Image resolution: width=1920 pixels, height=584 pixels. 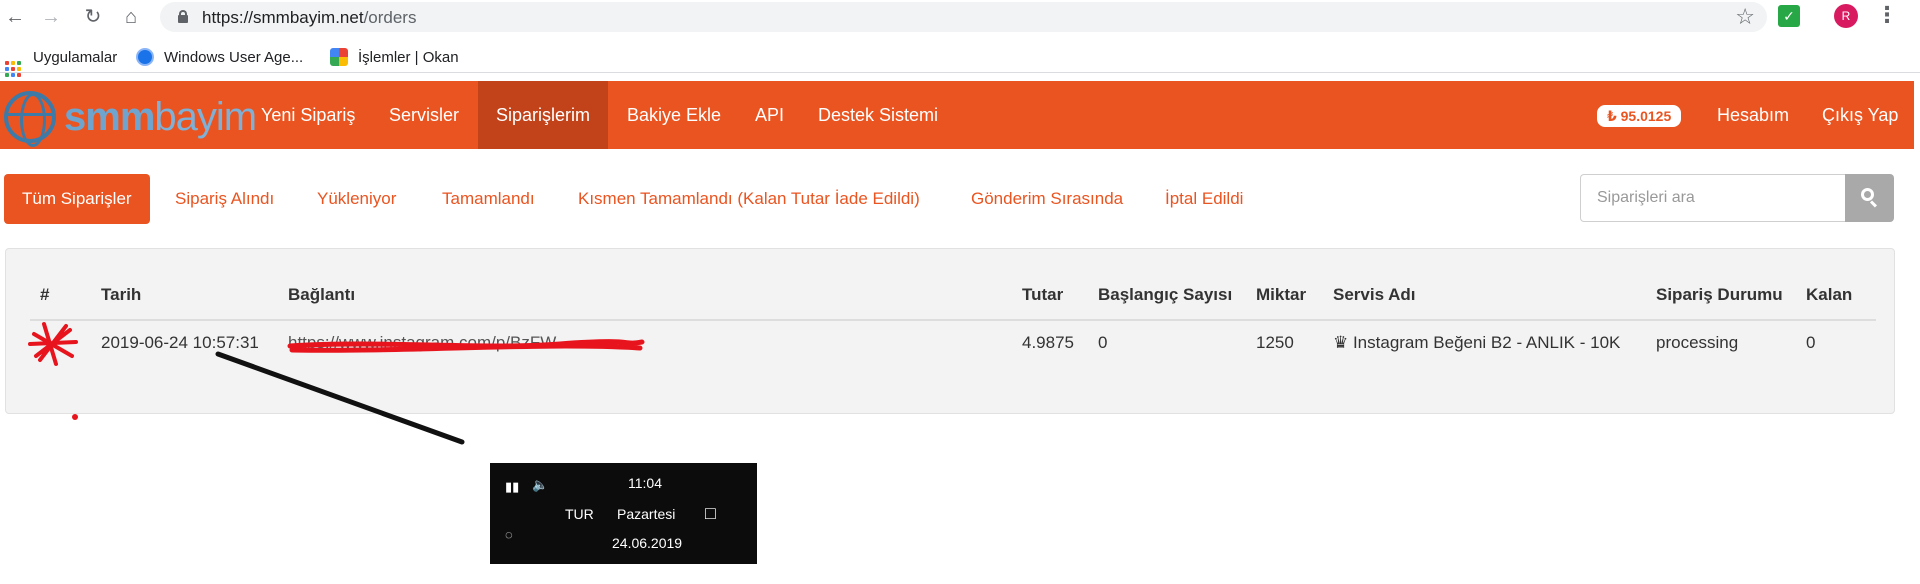 I want to click on globe-logo-icon, so click(x=30, y=119).